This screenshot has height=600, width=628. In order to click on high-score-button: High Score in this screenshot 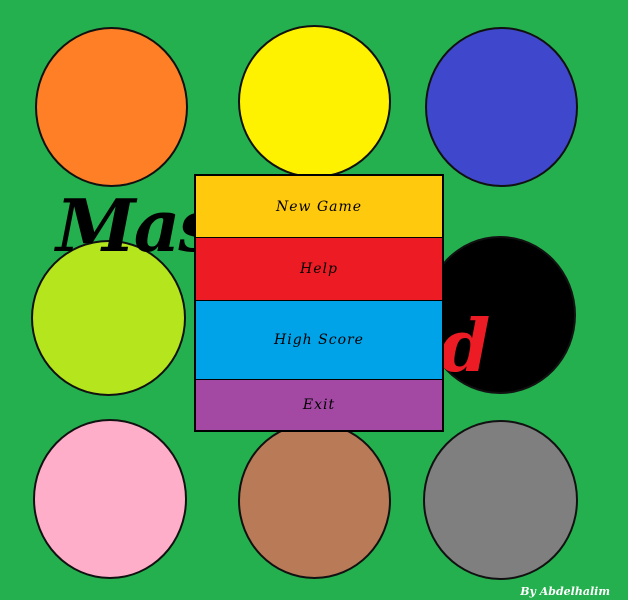, I will do `click(319, 339)`.